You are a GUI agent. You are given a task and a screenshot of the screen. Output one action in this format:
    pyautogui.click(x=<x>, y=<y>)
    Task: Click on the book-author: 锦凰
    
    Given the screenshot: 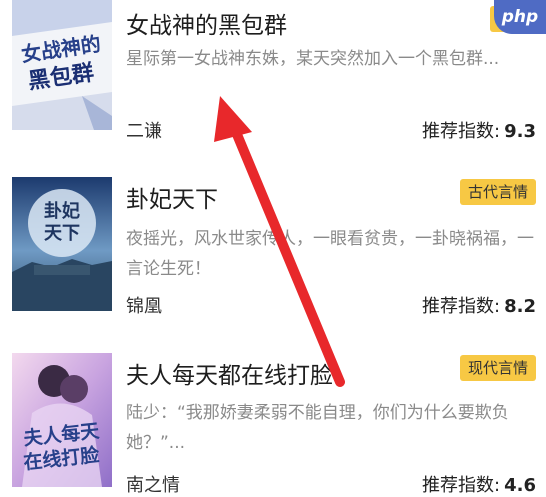 What is the action you would take?
    pyautogui.click(x=144, y=306)
    